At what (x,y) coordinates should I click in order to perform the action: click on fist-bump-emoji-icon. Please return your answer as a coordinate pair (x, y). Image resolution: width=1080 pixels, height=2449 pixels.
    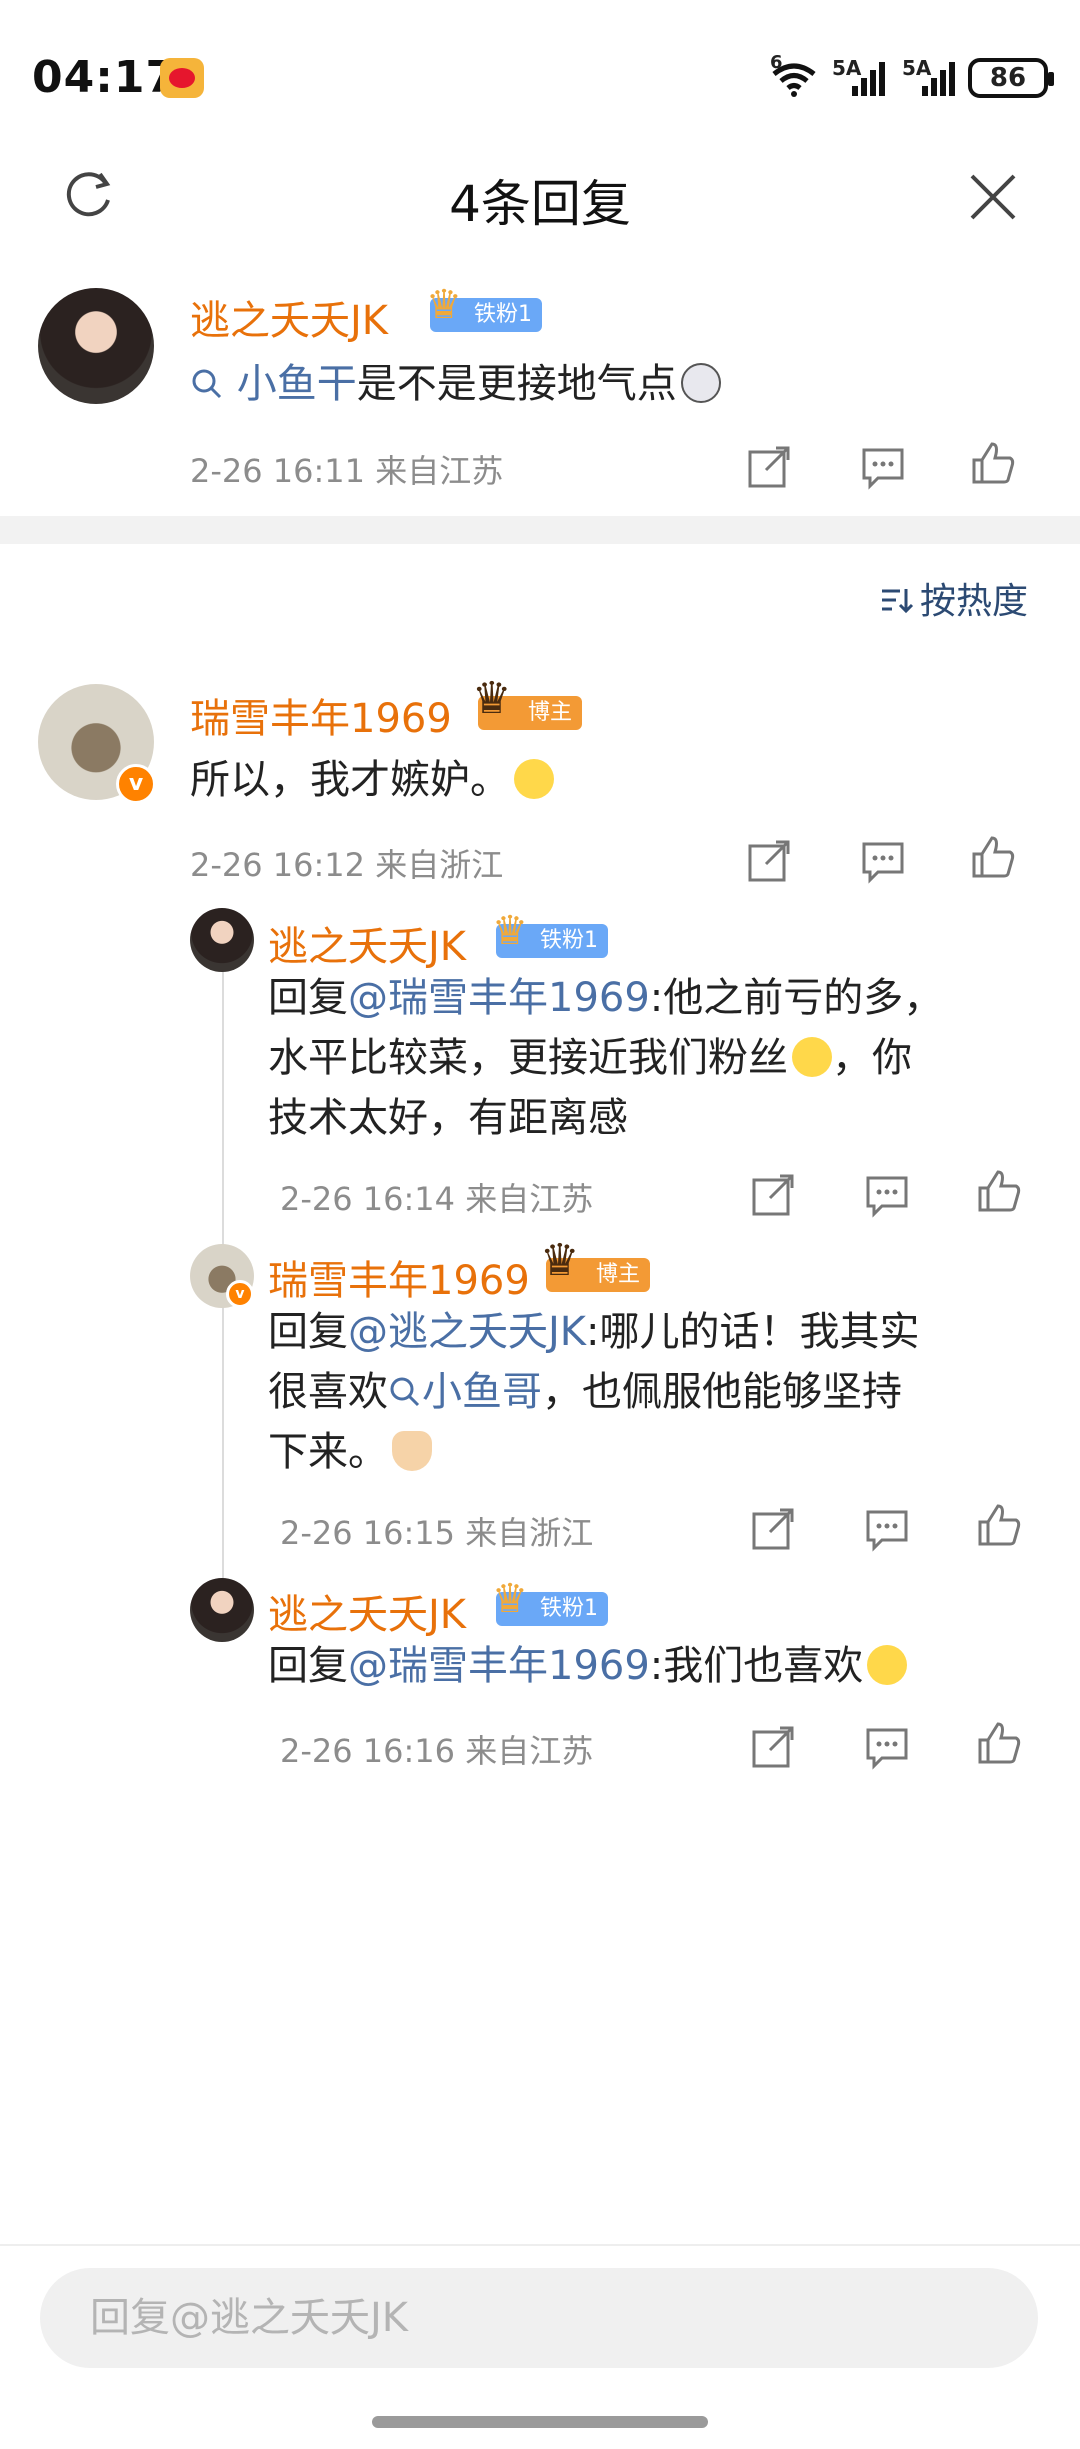
    Looking at the image, I should click on (412, 1451).